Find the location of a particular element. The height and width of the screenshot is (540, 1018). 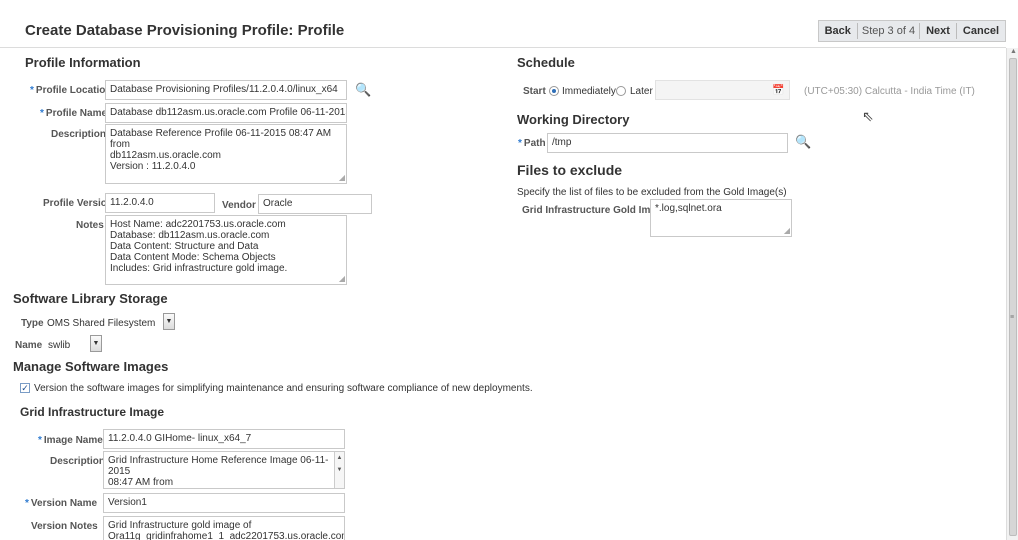

calendar-icon: 📅 is located at coordinates (778, 90).